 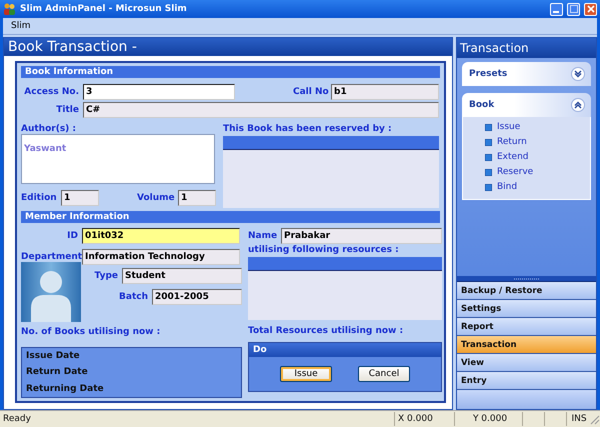 What do you see at coordinates (51, 92) in the screenshot?
I see `field-label: Access No.` at bounding box center [51, 92].